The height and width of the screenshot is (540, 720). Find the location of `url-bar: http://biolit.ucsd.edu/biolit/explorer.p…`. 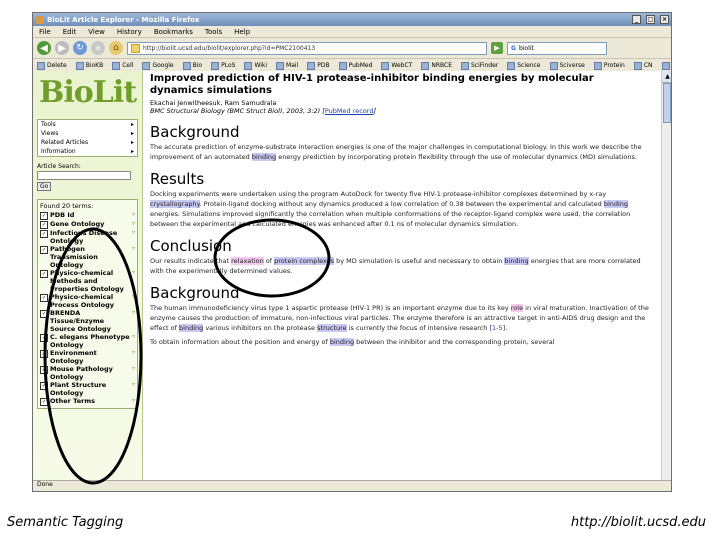

url-bar: http://biolit.ucsd.edu/biolit/explorer.p… is located at coordinates (307, 48).